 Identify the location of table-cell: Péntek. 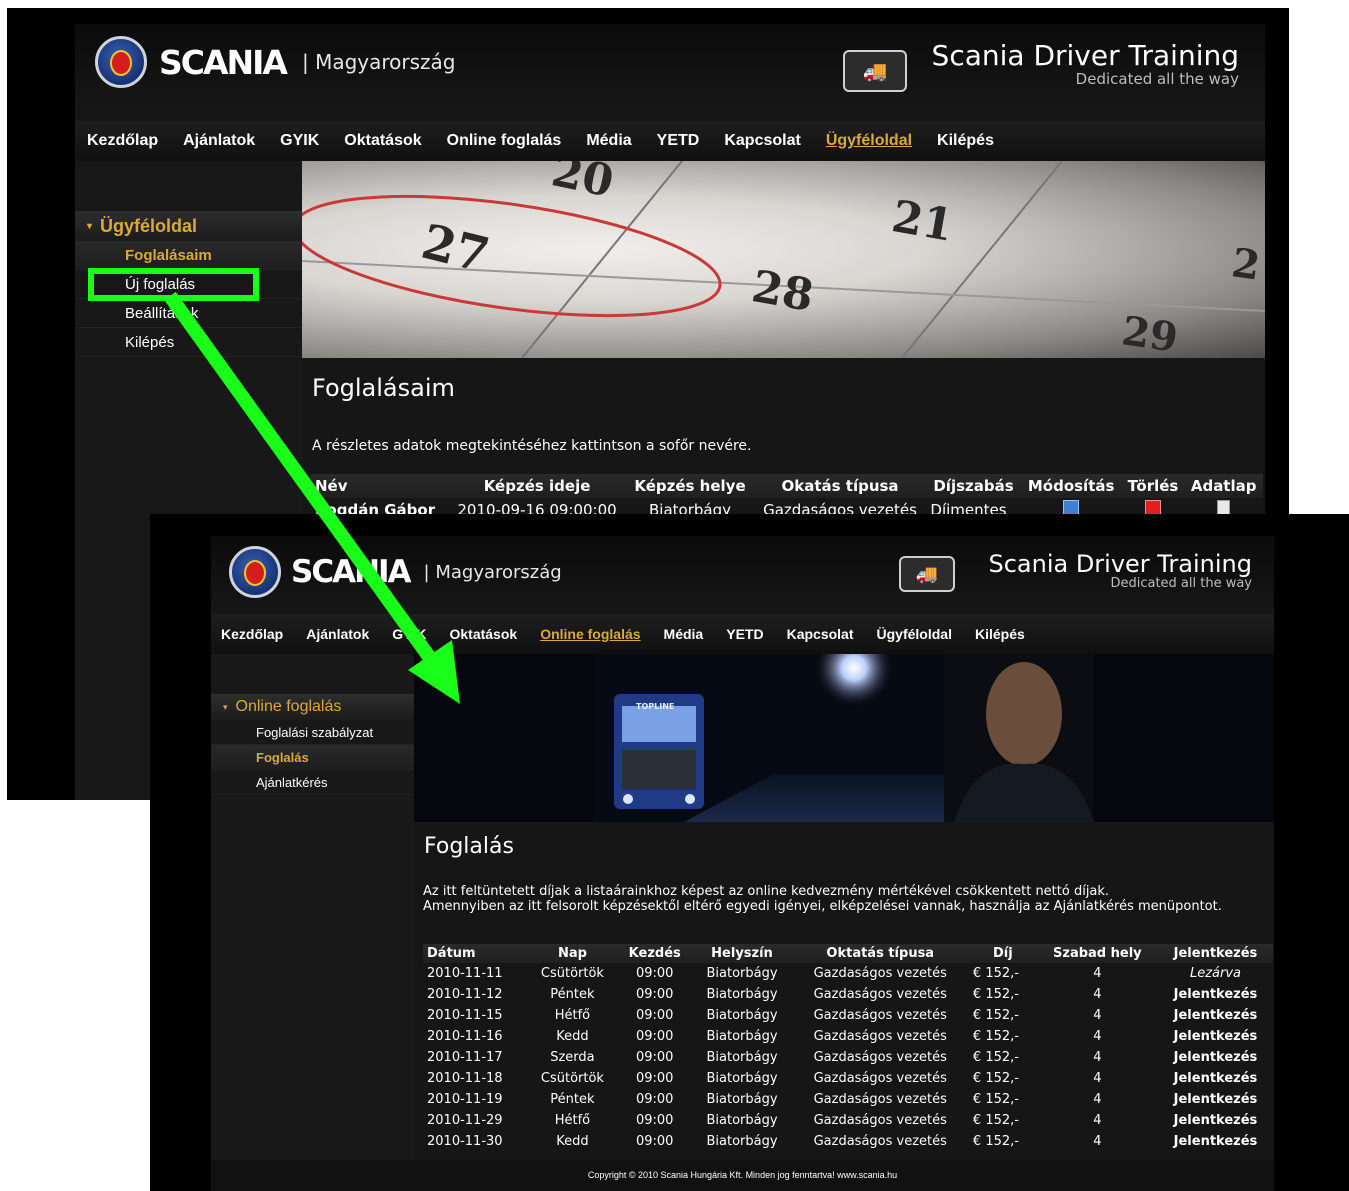
(572, 1099).